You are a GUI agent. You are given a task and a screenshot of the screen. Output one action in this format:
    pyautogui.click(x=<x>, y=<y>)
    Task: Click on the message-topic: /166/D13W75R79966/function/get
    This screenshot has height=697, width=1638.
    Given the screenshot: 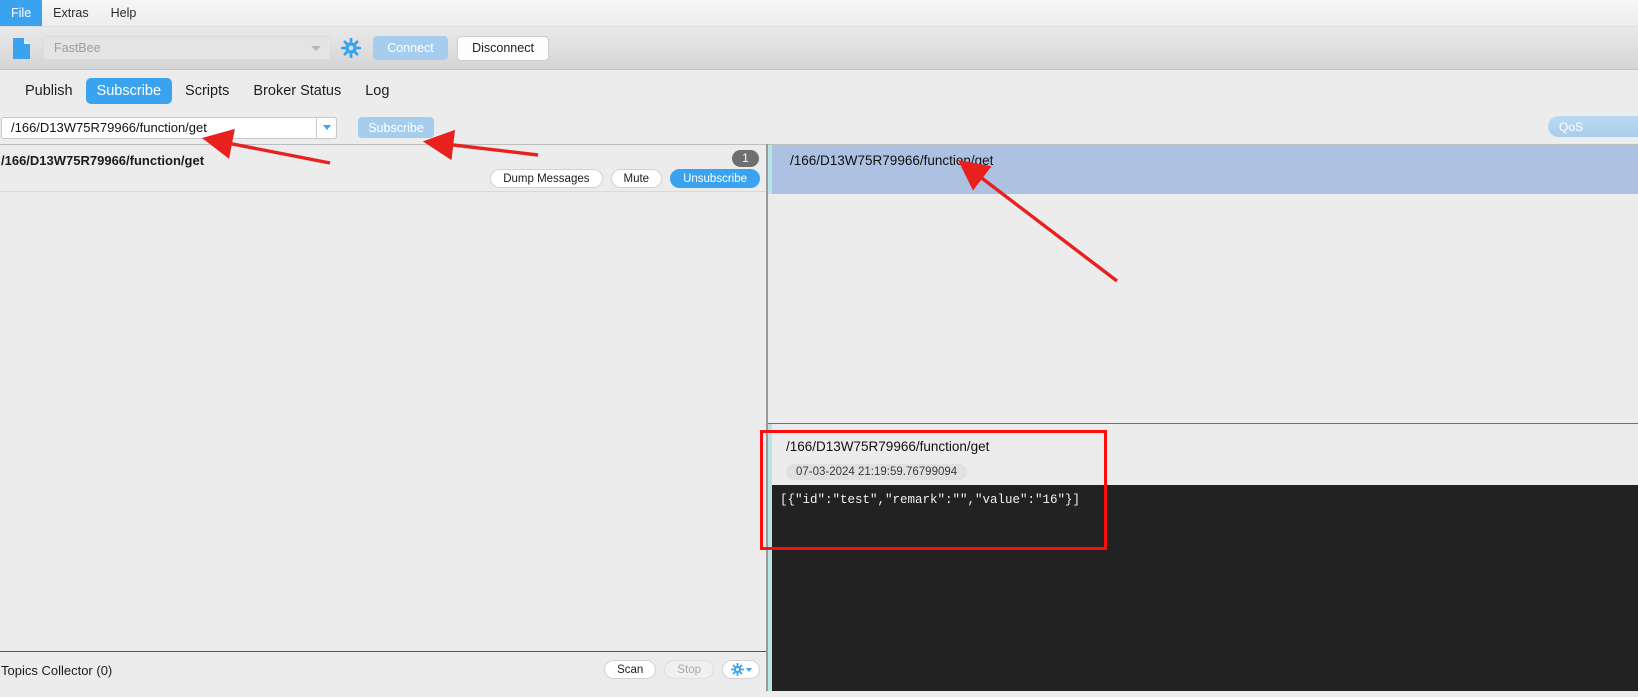 What is the action you would take?
    pyautogui.click(x=892, y=160)
    